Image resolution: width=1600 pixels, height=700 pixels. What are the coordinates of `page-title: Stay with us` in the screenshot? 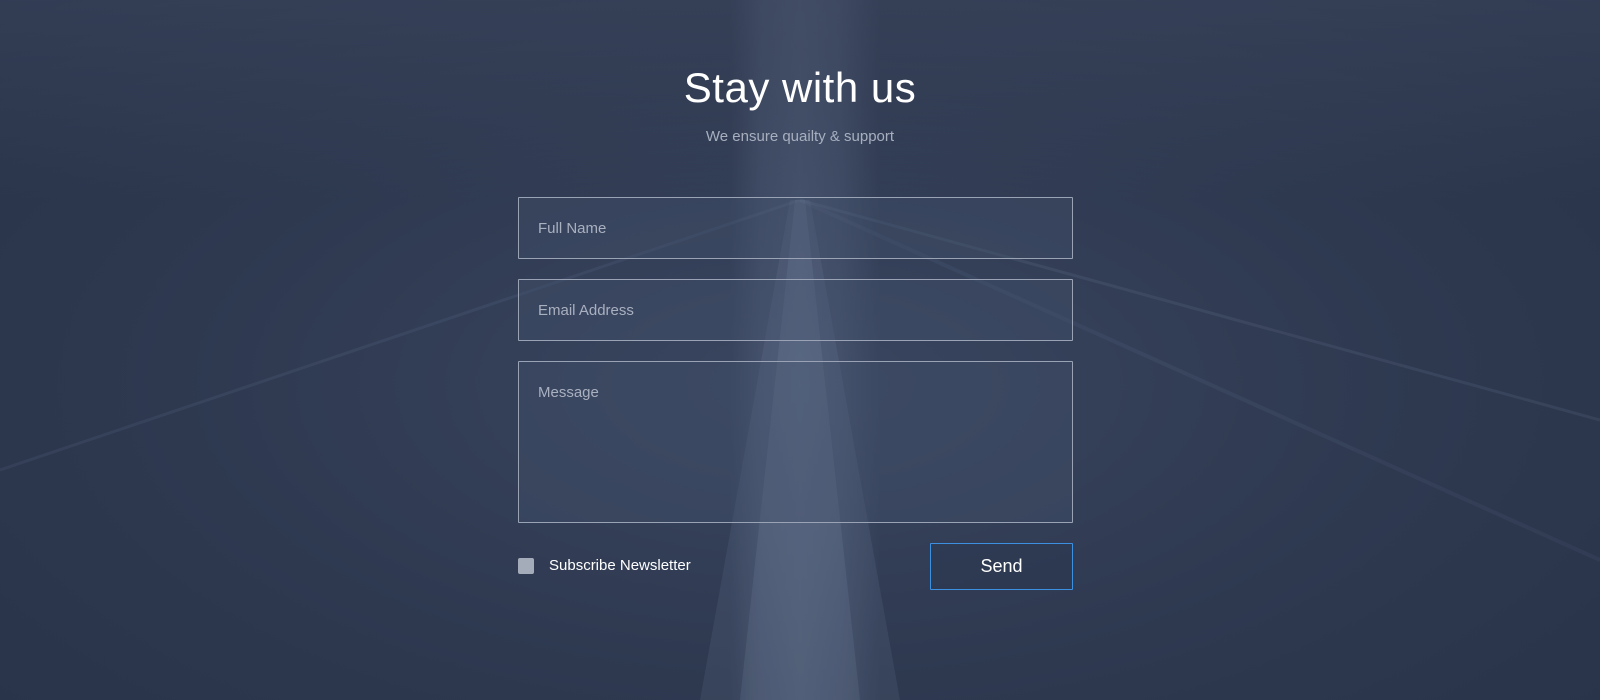 It's located at (800, 87).